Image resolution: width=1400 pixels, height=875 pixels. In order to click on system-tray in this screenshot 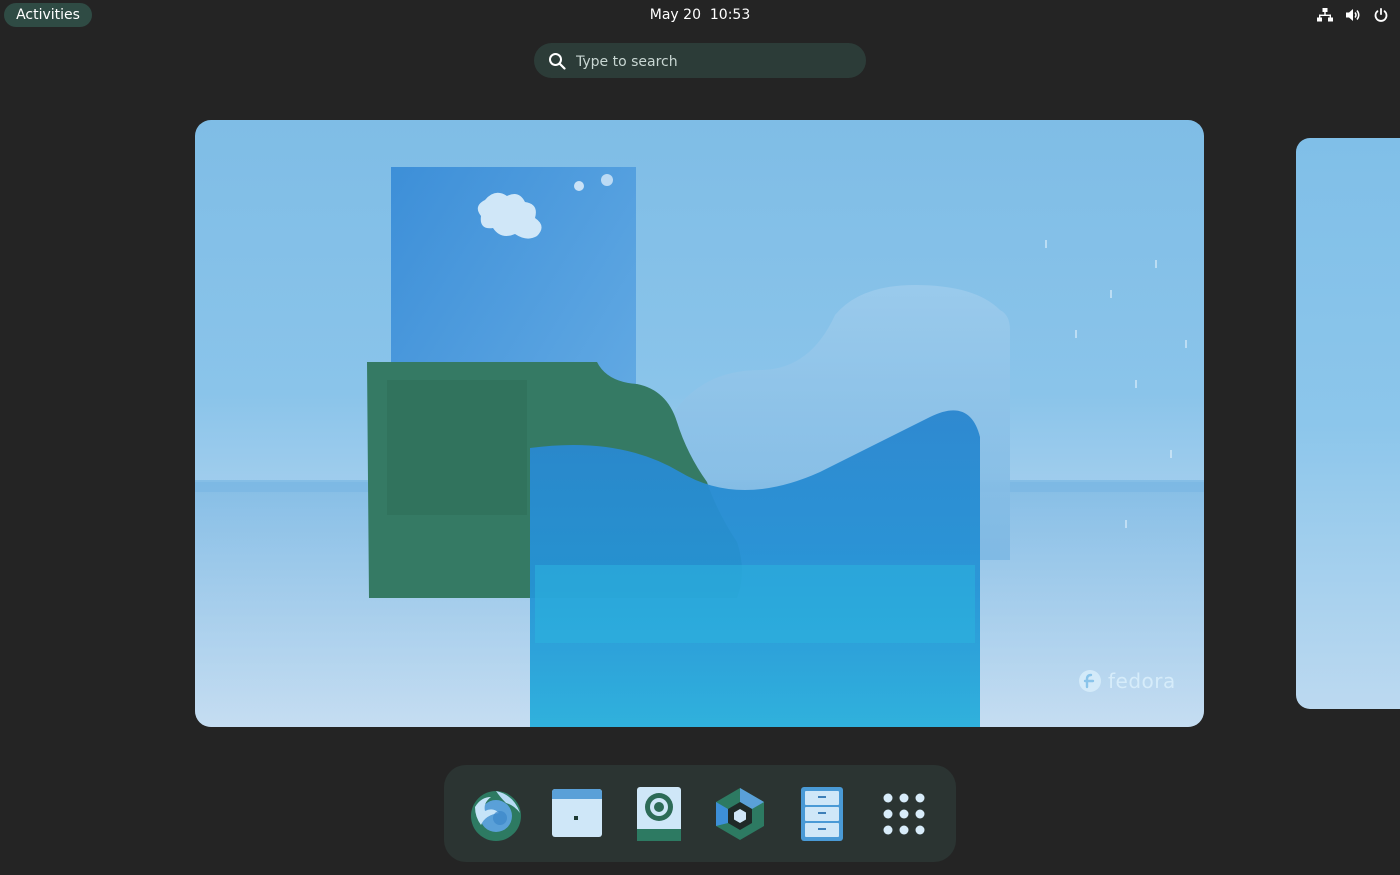, I will do `click(1353, 15)`.